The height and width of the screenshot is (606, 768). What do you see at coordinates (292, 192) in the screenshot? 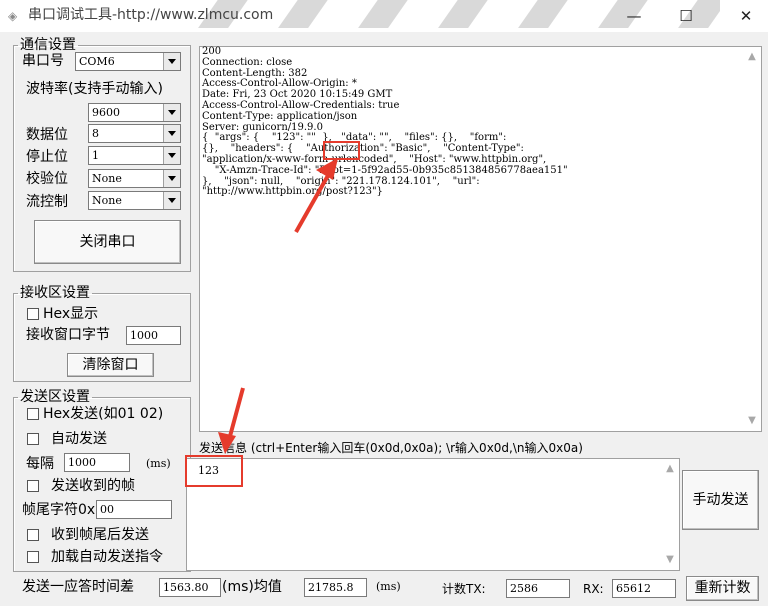
I see `output-line: "http://www.httpbin.org/post?123"}` at bounding box center [292, 192].